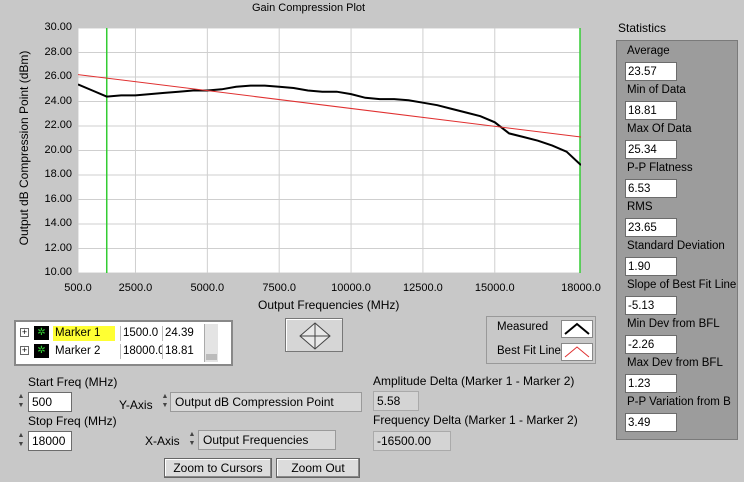  I want to click on legend-bestfit-swatch, so click(577, 352).